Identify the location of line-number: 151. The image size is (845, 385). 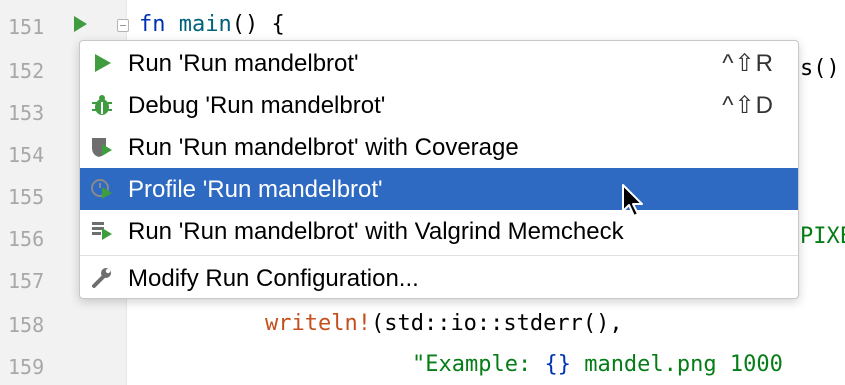
(26, 27).